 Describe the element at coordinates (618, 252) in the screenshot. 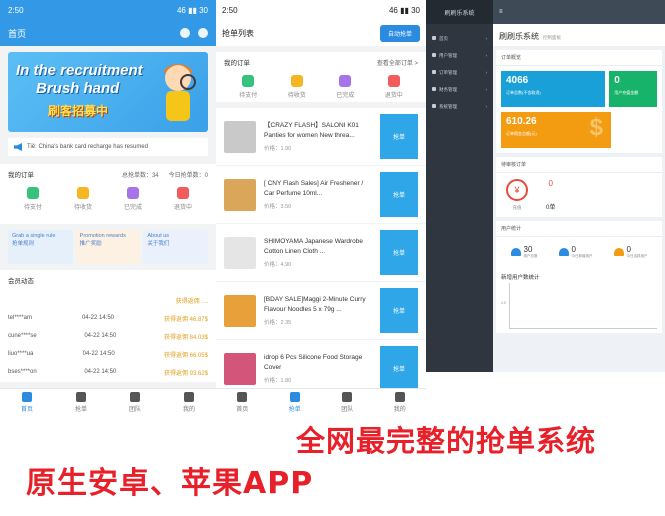

I see `users-icon` at that location.